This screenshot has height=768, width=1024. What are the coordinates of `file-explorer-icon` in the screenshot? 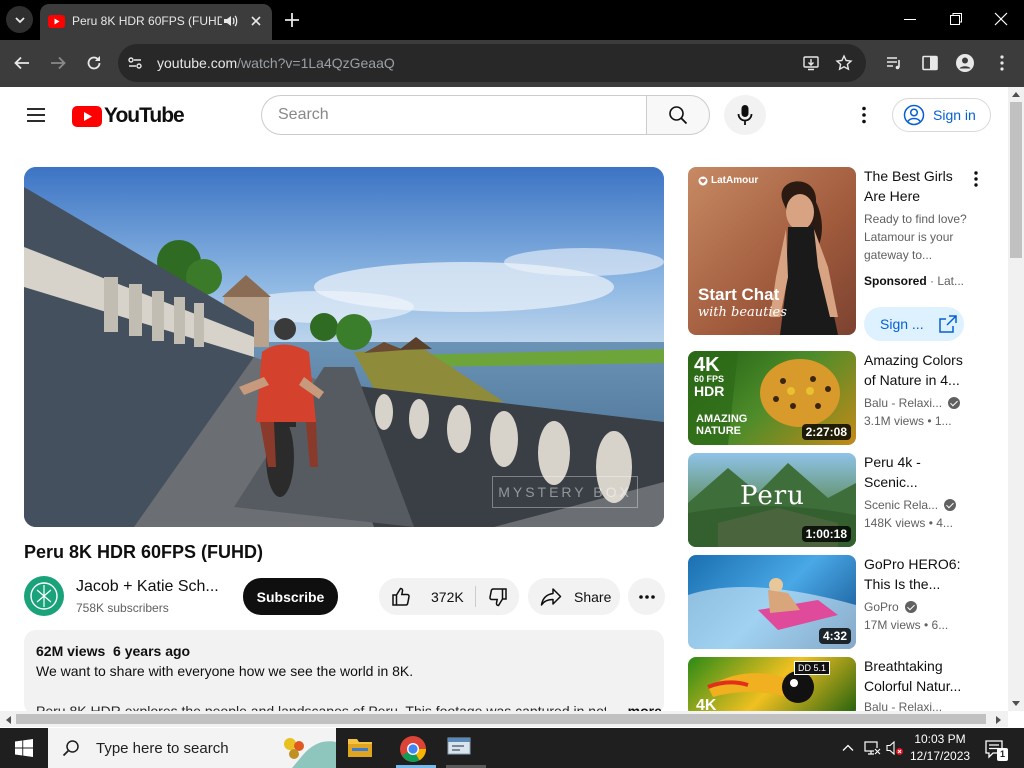 It's located at (360, 747).